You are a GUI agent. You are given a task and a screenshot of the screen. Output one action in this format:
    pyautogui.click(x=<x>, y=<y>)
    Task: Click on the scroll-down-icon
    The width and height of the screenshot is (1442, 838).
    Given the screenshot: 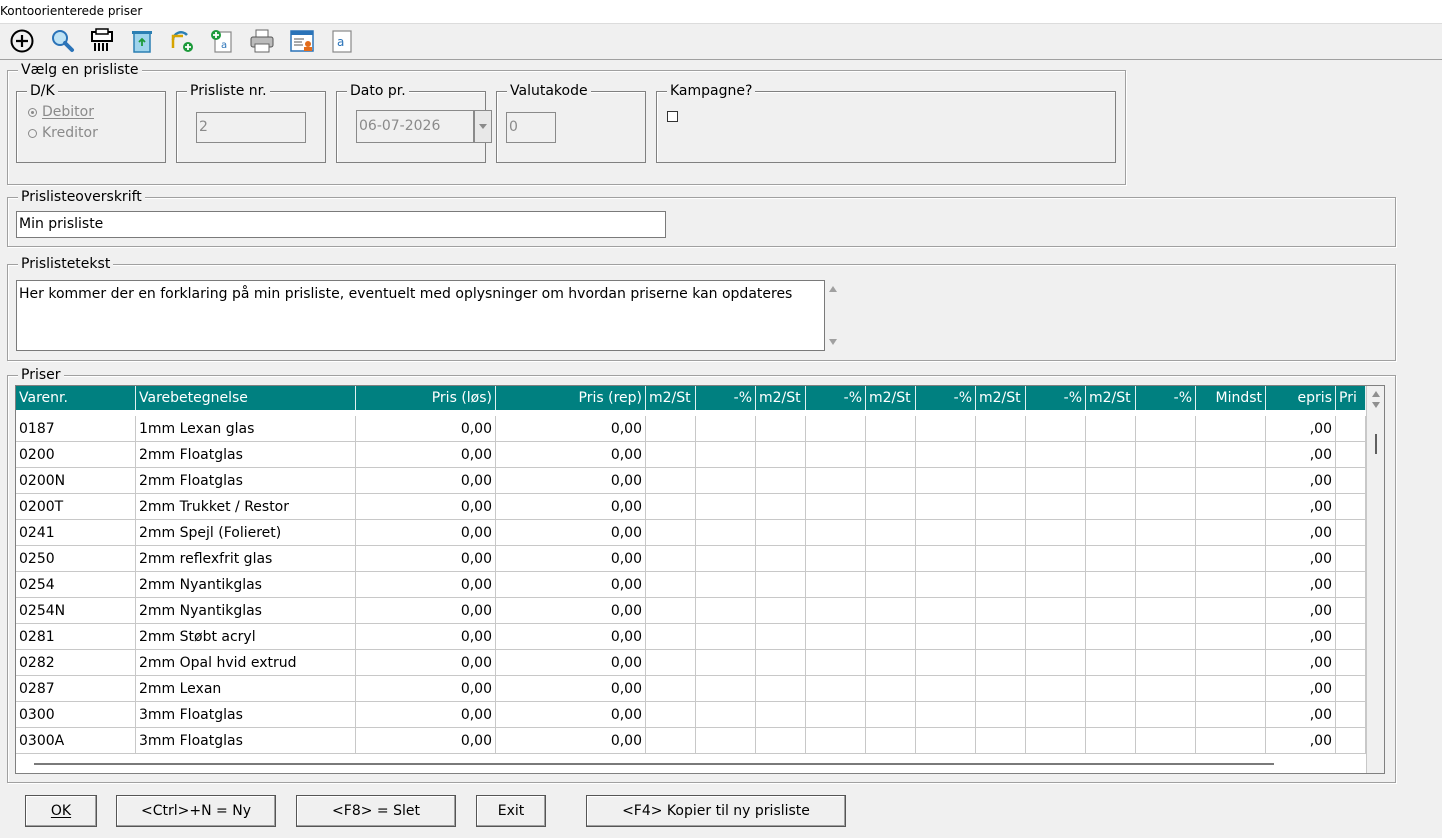 What is the action you would take?
    pyautogui.click(x=833, y=342)
    